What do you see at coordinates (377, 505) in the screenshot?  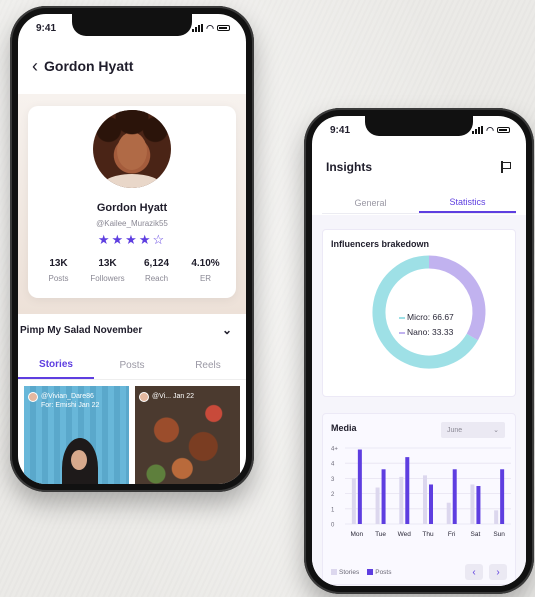 I see `bar-stories-tue` at bounding box center [377, 505].